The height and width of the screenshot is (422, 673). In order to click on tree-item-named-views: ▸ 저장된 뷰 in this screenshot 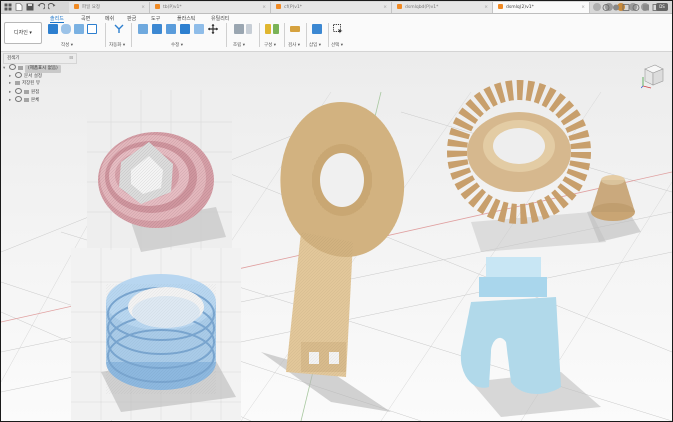, I will do `click(40, 84)`.